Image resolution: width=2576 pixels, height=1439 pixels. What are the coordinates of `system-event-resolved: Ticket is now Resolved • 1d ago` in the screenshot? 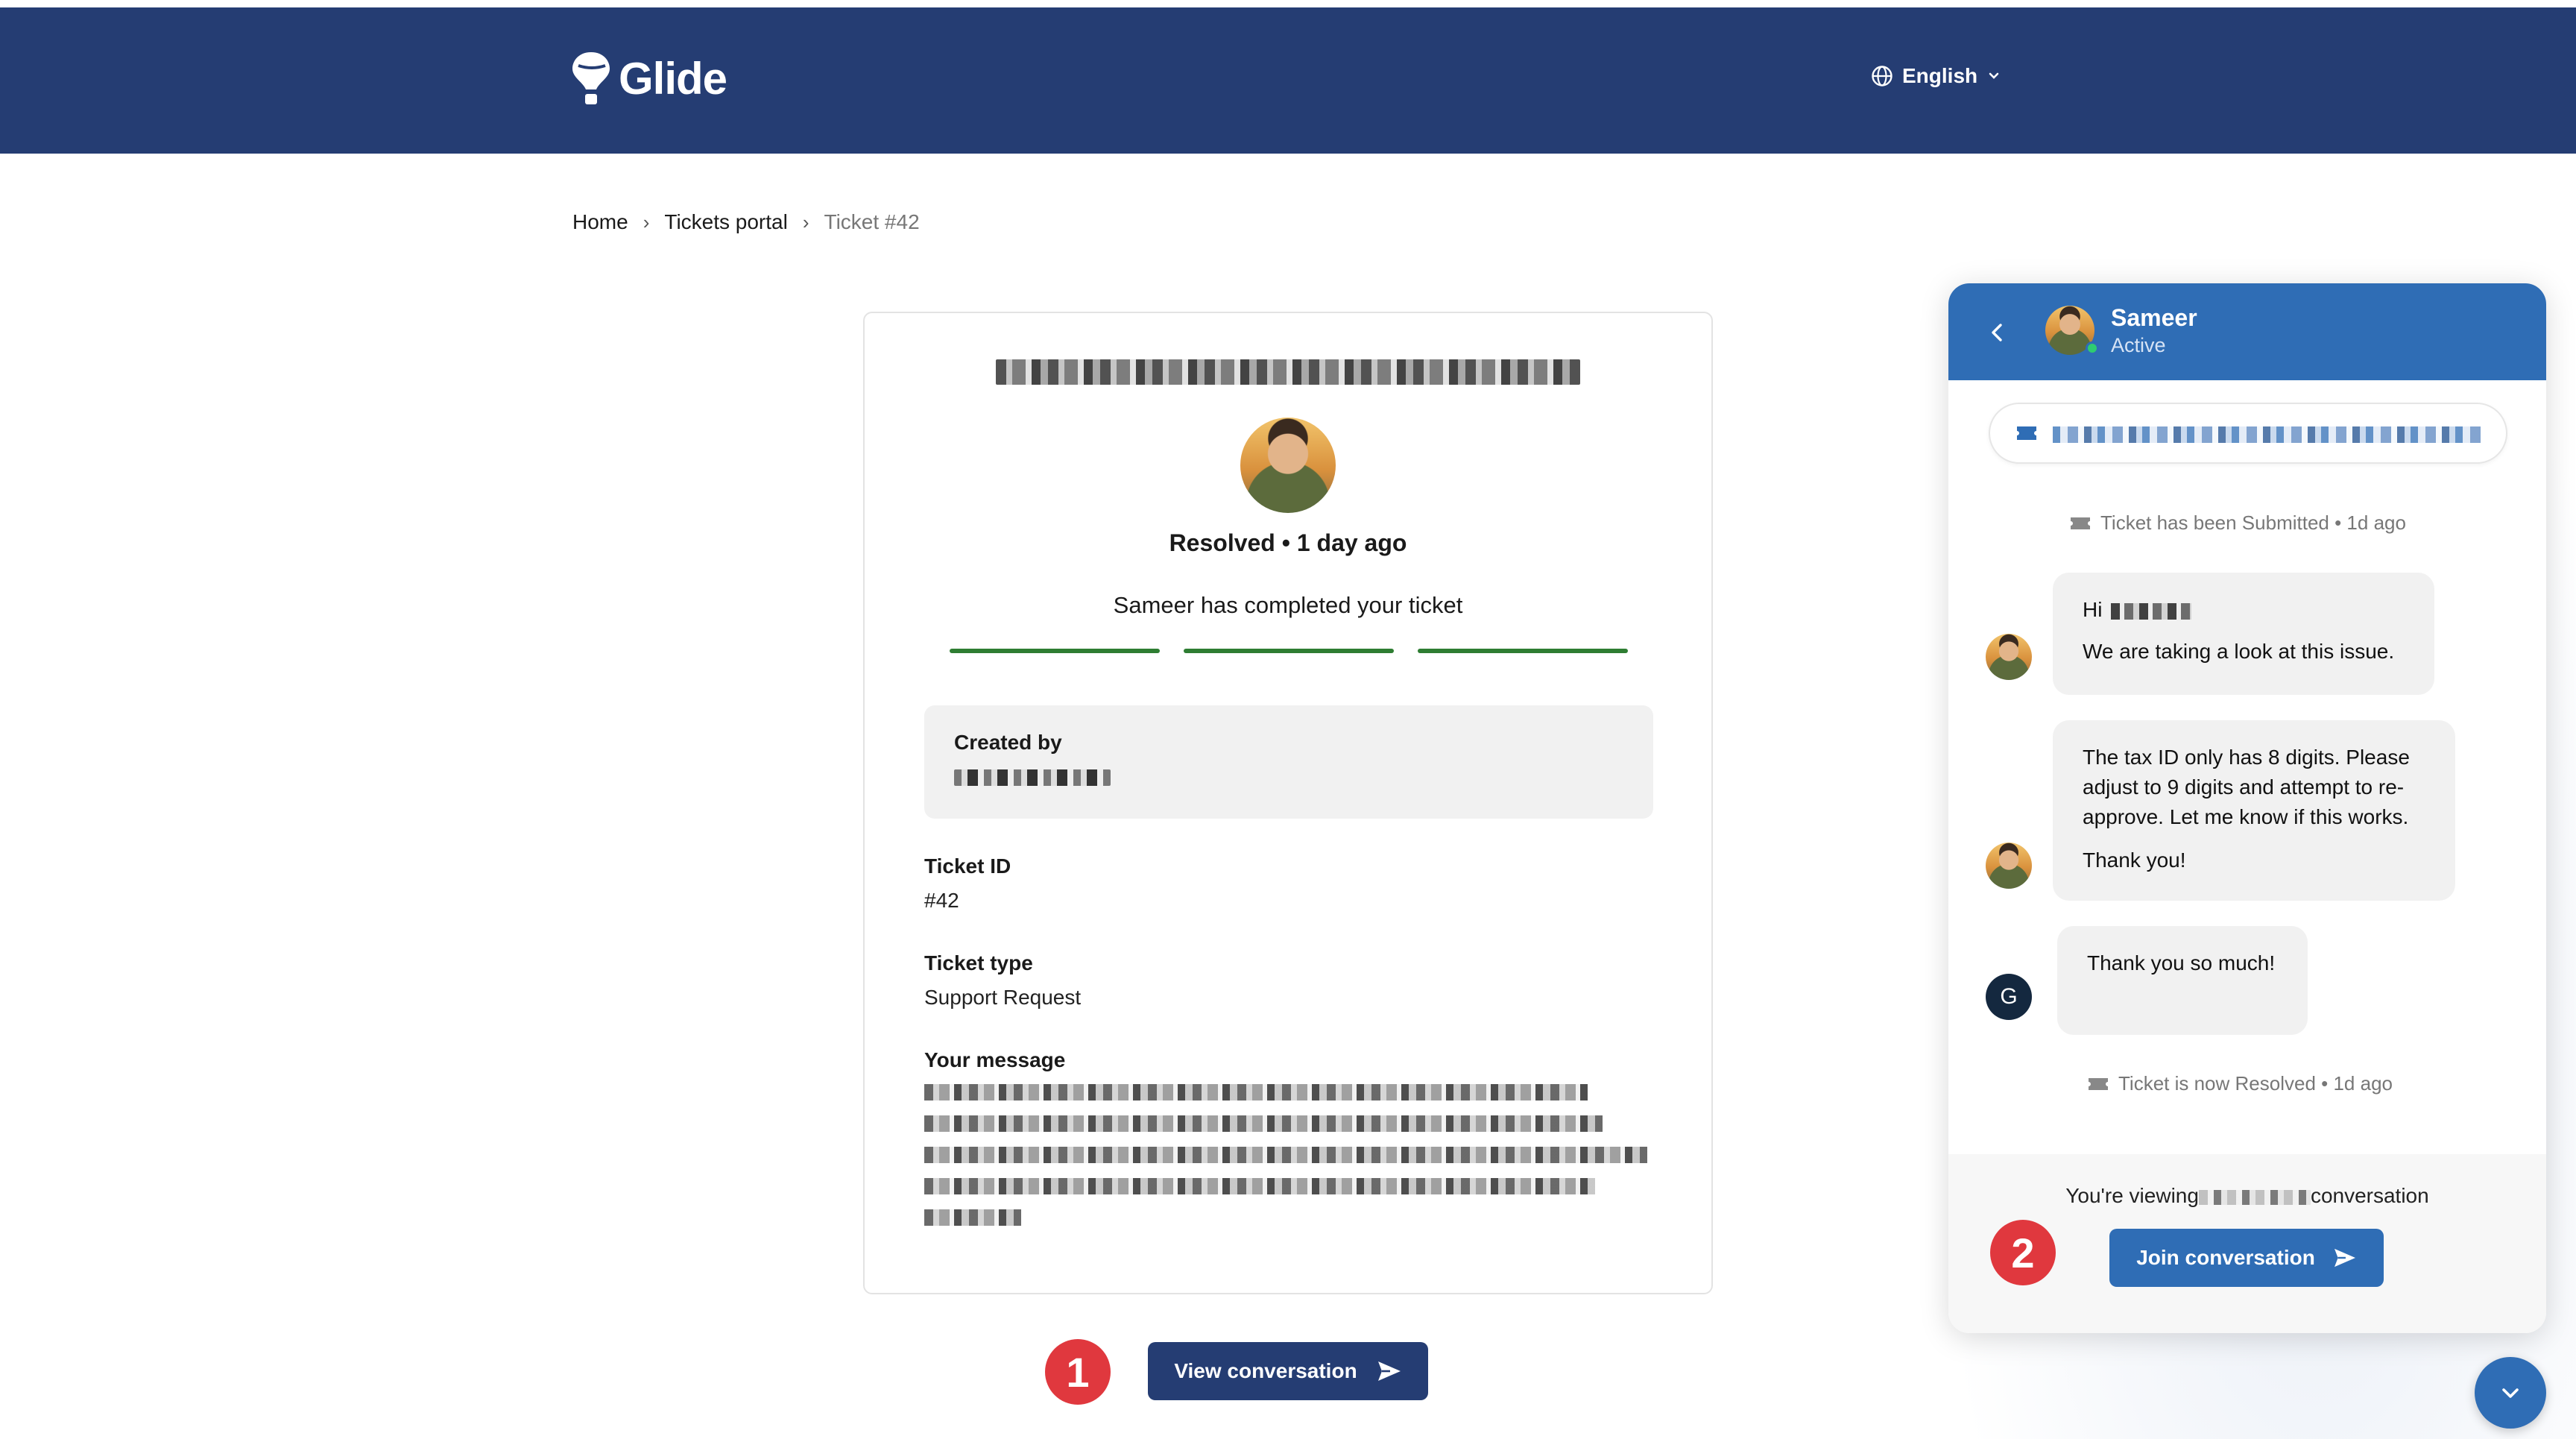 It's located at (2240, 1083).